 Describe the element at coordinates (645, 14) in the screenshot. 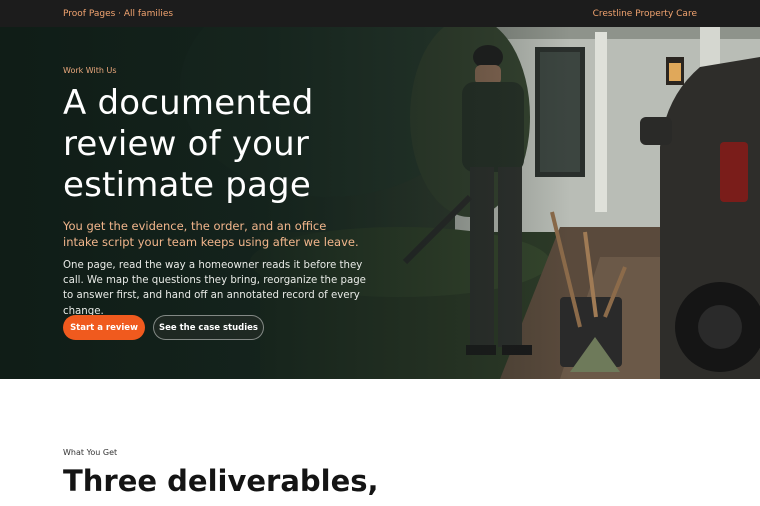

I see `brand-link: Crestline Property Care` at that location.